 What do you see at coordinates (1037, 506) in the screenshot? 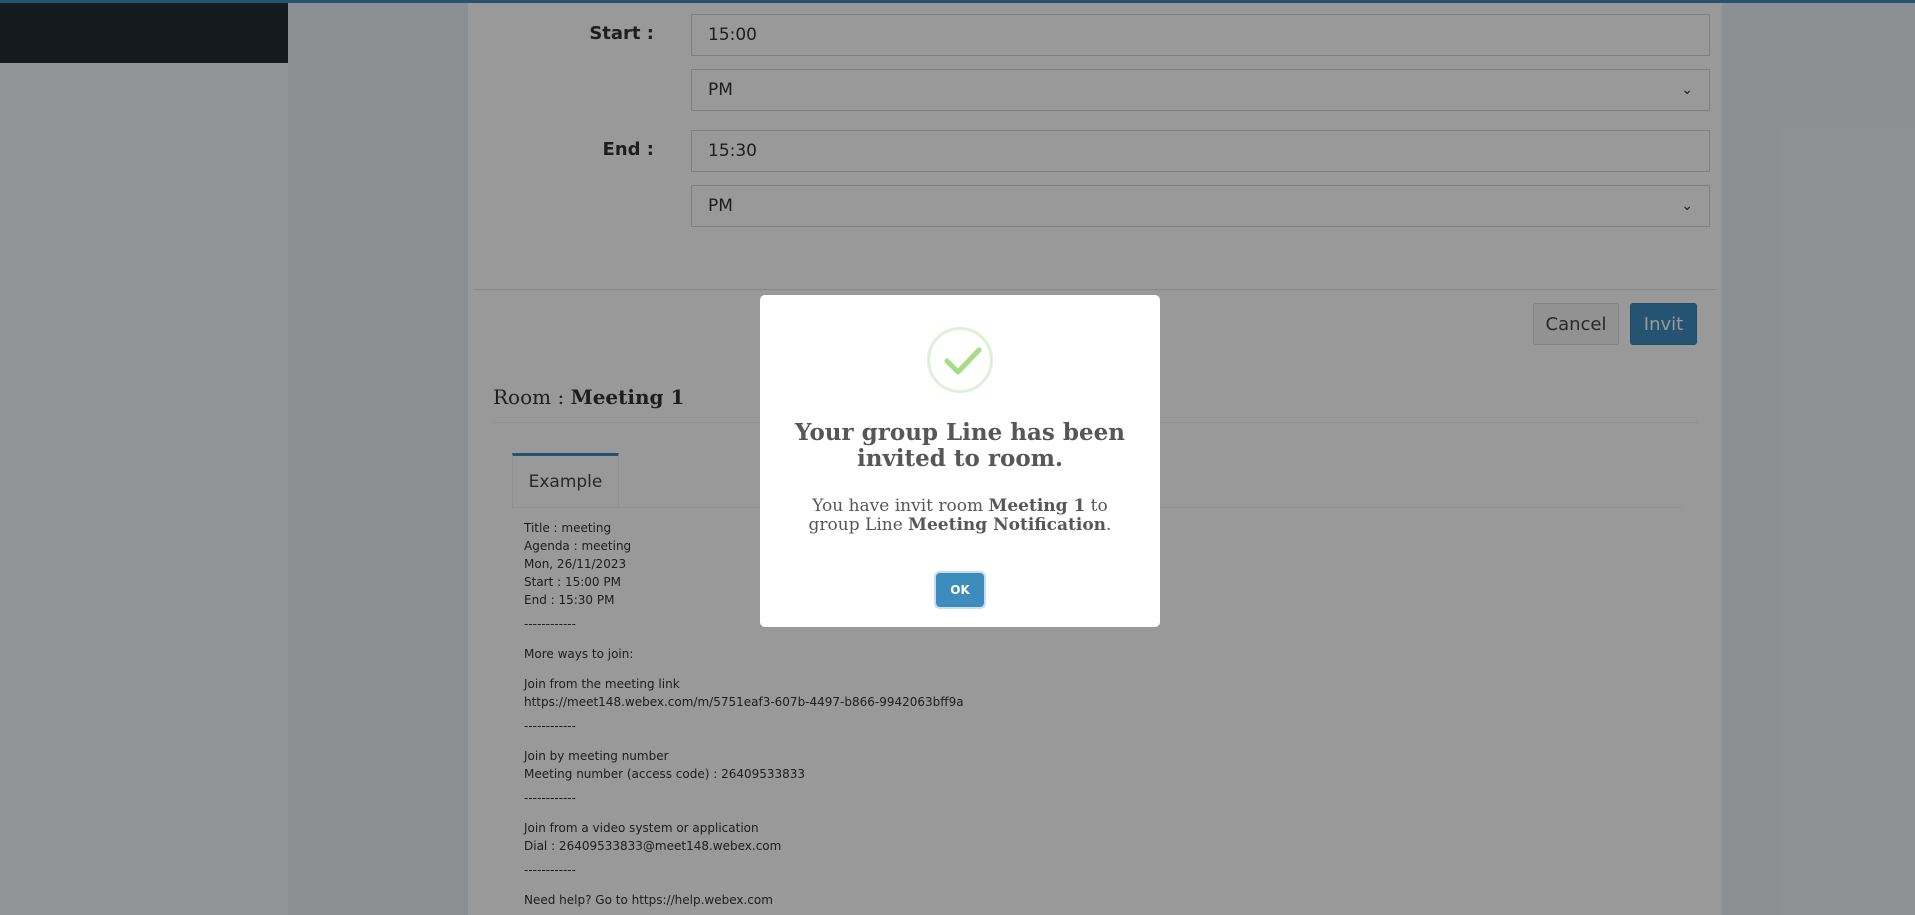
I see `dialog-room-name: Meeting 1` at bounding box center [1037, 506].